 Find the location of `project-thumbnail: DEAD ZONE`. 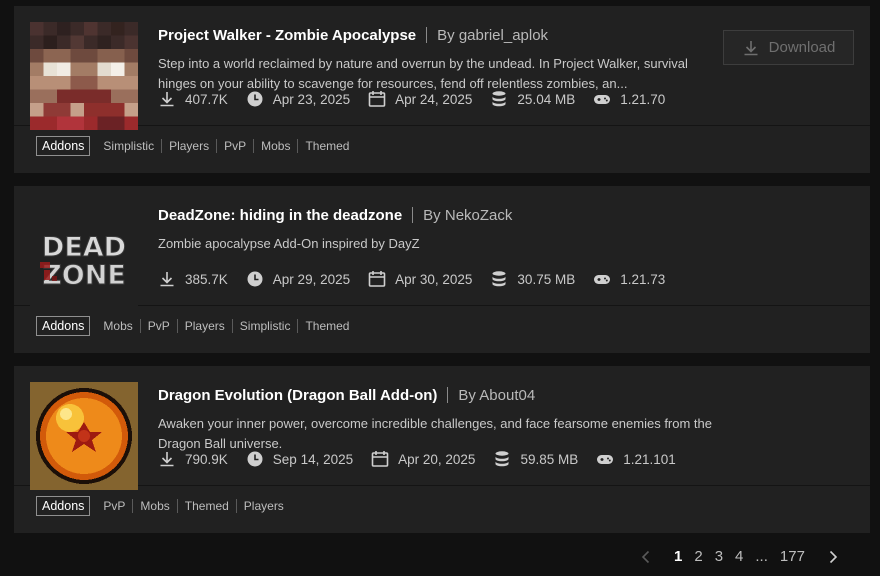

project-thumbnail: DEAD ZONE is located at coordinates (84, 256).